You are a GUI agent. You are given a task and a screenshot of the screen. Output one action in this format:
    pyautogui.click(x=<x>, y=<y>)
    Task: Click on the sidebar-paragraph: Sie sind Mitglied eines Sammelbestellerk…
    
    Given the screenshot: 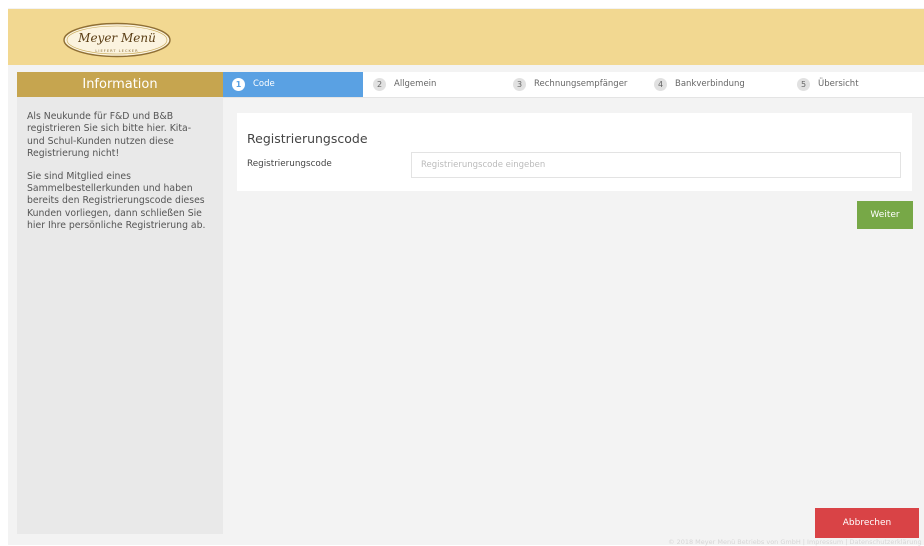 What is the action you would take?
    pyautogui.click(x=116, y=201)
    